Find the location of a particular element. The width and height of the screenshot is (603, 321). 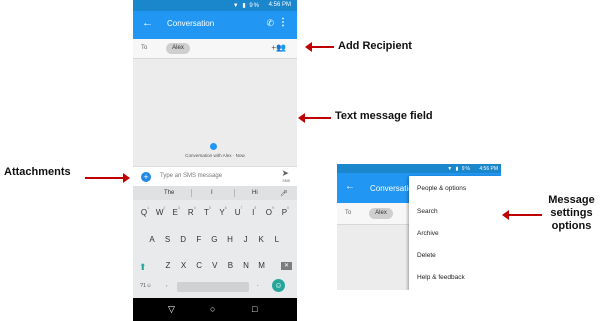

phone-call-icon: ✆ is located at coordinates (270, 23).